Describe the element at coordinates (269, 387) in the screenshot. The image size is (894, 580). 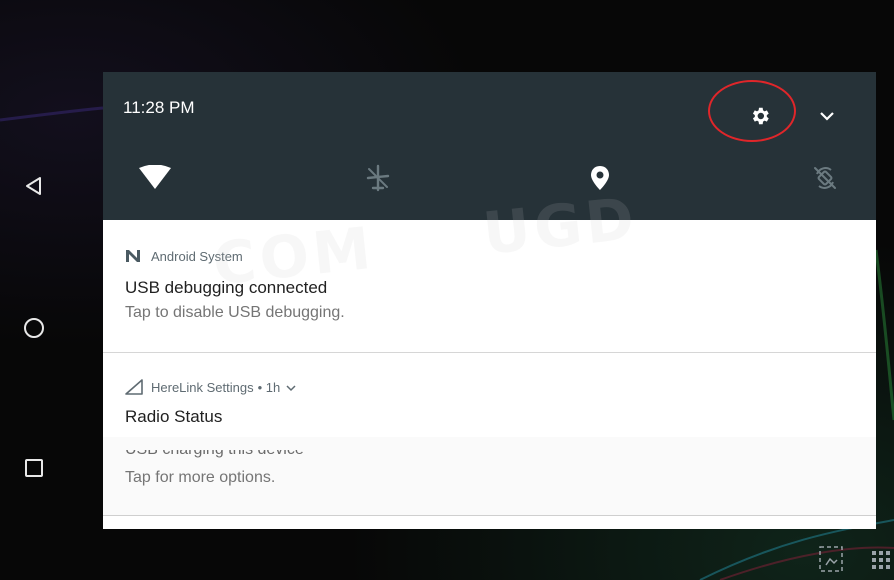
I see `notification-time: • 1h` at that location.